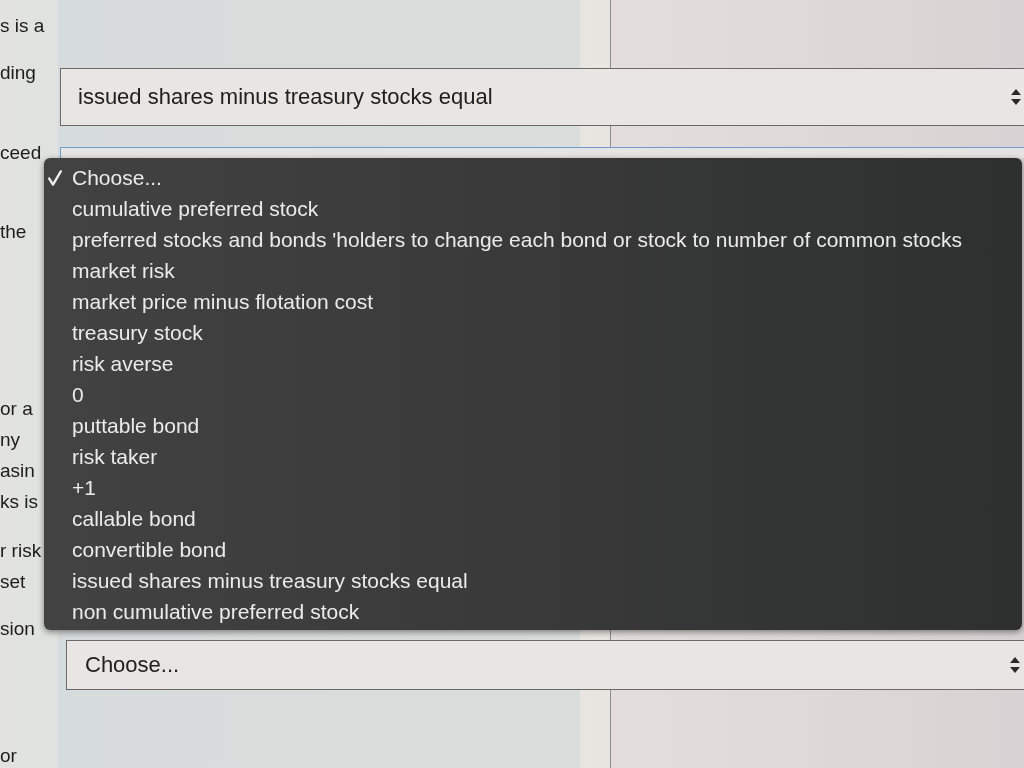  What do you see at coordinates (18, 73) in the screenshot?
I see `question-text-fragment: ding` at bounding box center [18, 73].